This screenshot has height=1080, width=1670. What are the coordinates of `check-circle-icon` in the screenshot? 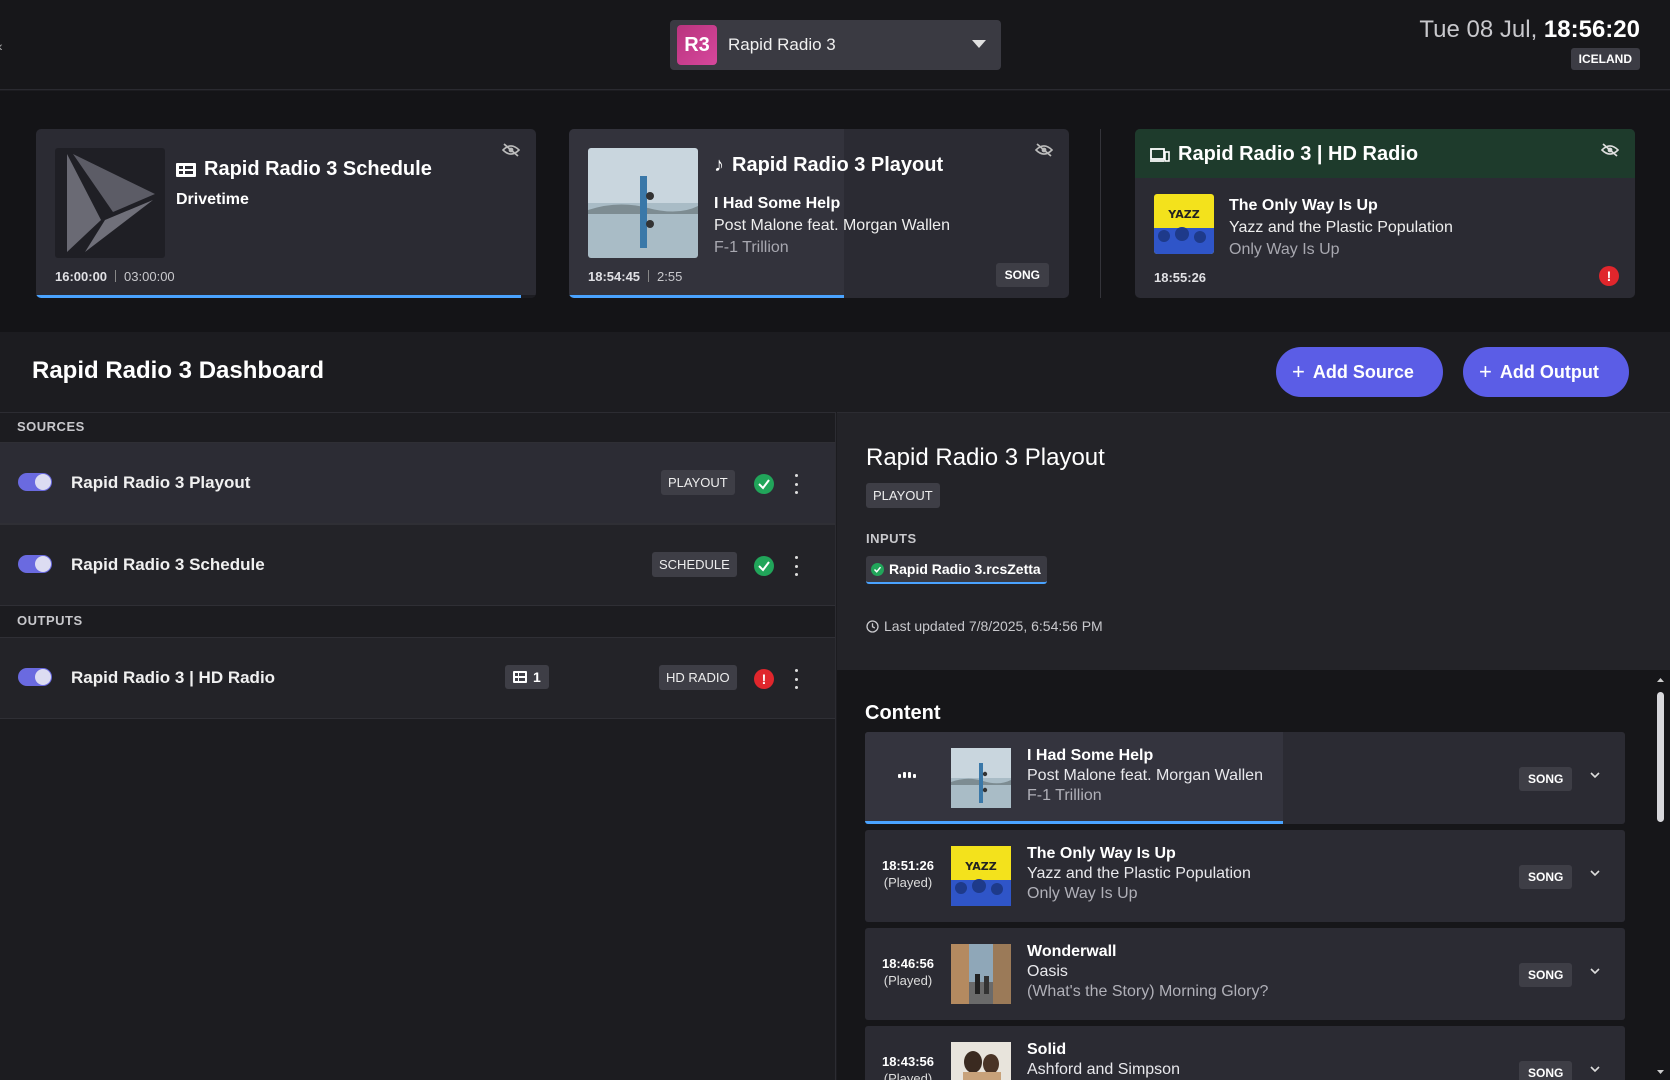 It's located at (877, 569).